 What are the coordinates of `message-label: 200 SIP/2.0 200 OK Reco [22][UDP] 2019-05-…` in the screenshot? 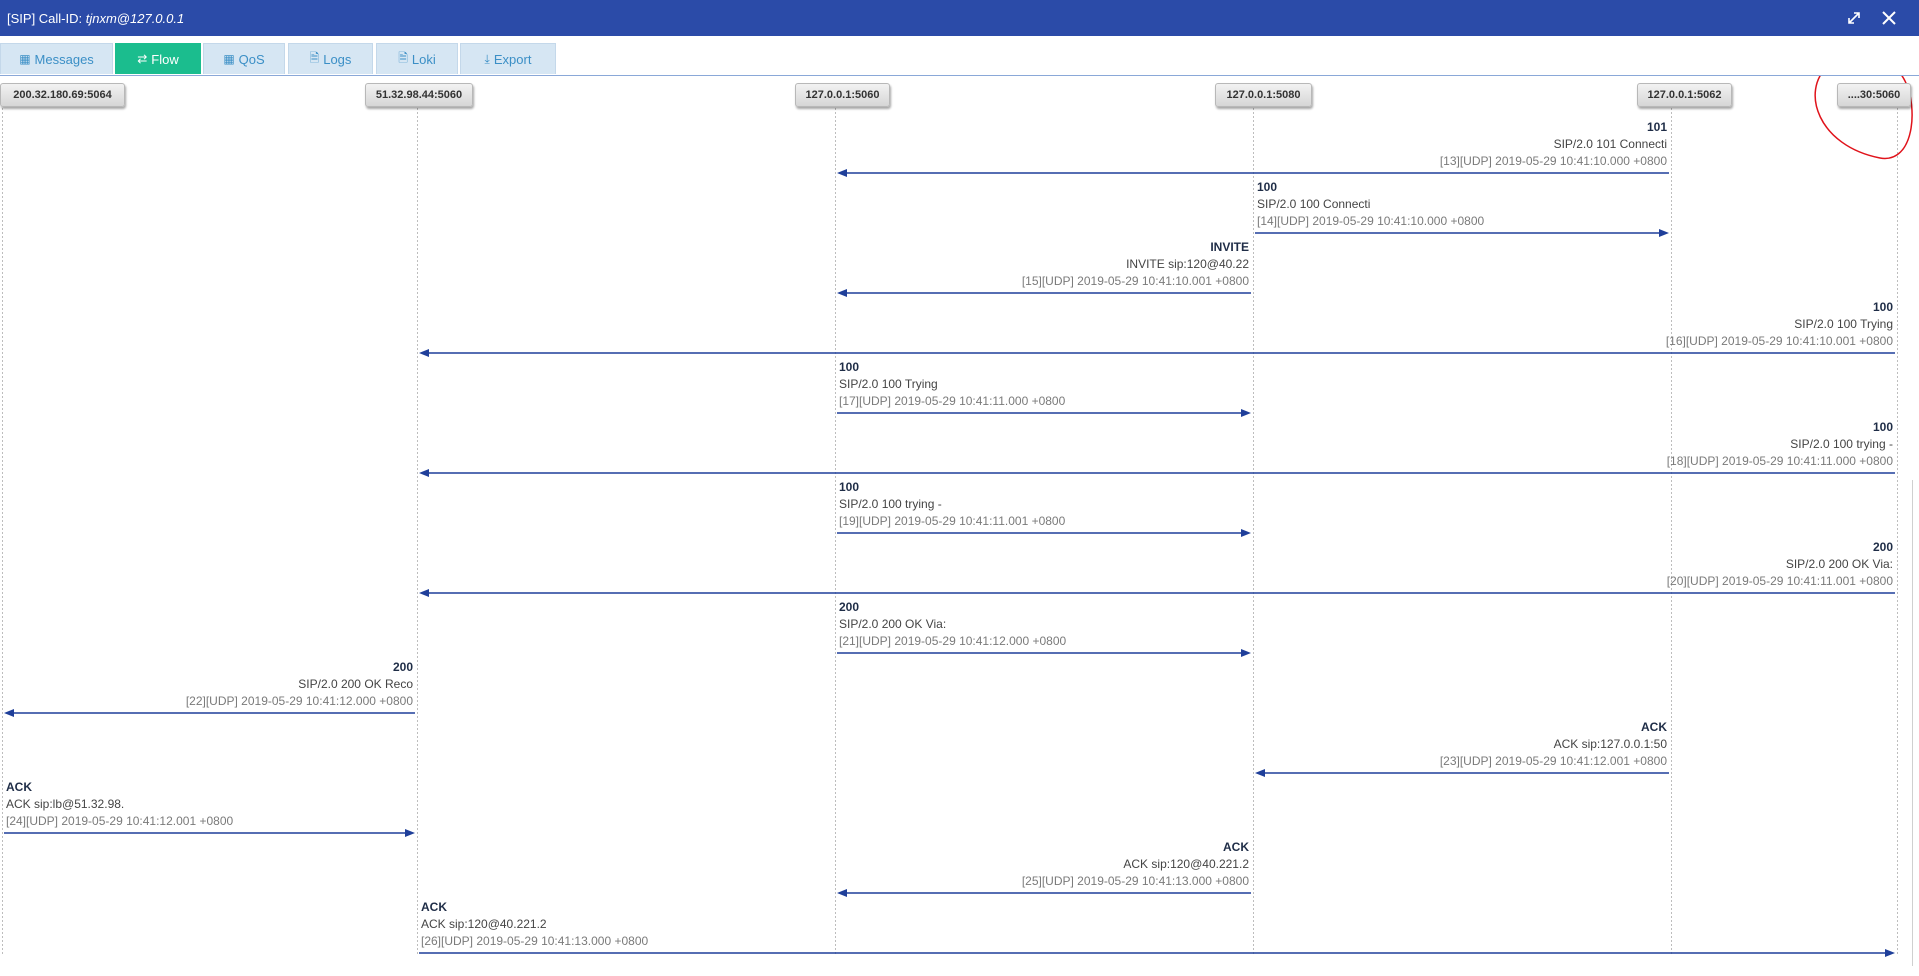 It's located at (299, 684).